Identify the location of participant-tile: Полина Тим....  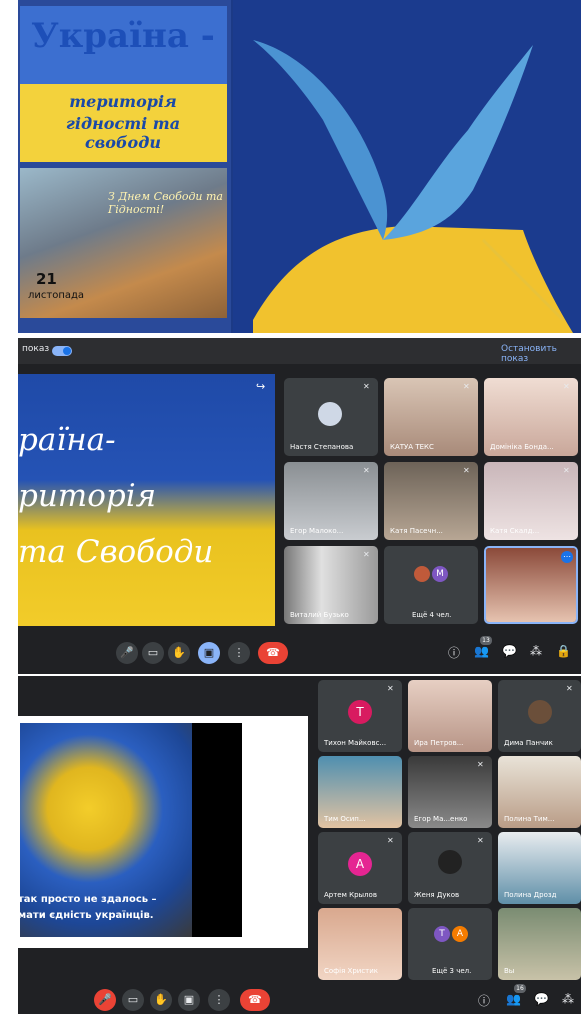
(539, 792).